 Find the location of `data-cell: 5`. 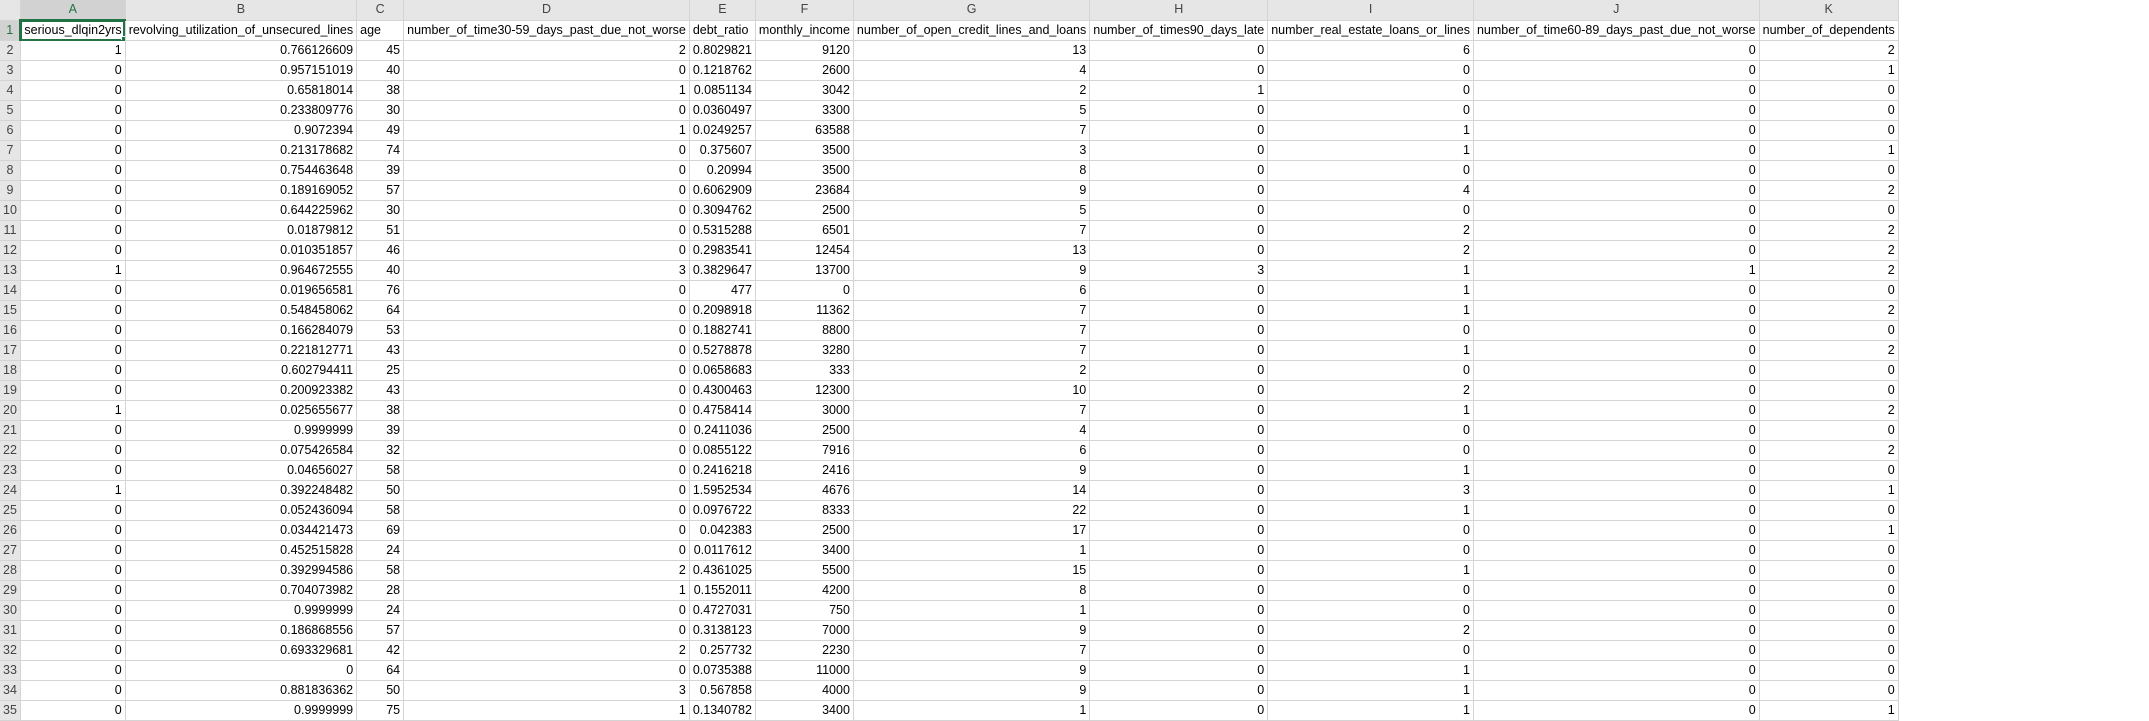

data-cell: 5 is located at coordinates (972, 110).